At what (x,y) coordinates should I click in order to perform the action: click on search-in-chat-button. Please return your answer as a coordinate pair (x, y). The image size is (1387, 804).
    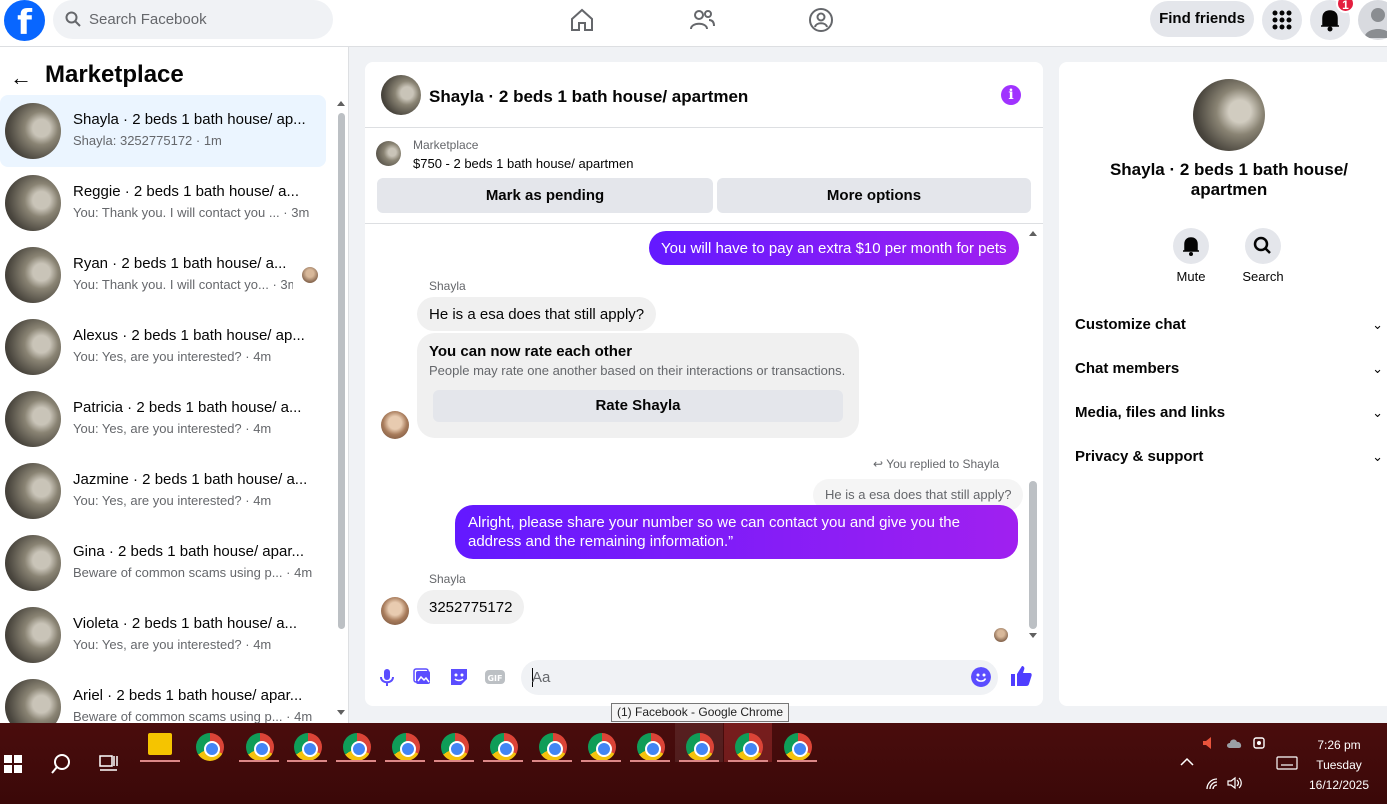
    Looking at the image, I should click on (1263, 246).